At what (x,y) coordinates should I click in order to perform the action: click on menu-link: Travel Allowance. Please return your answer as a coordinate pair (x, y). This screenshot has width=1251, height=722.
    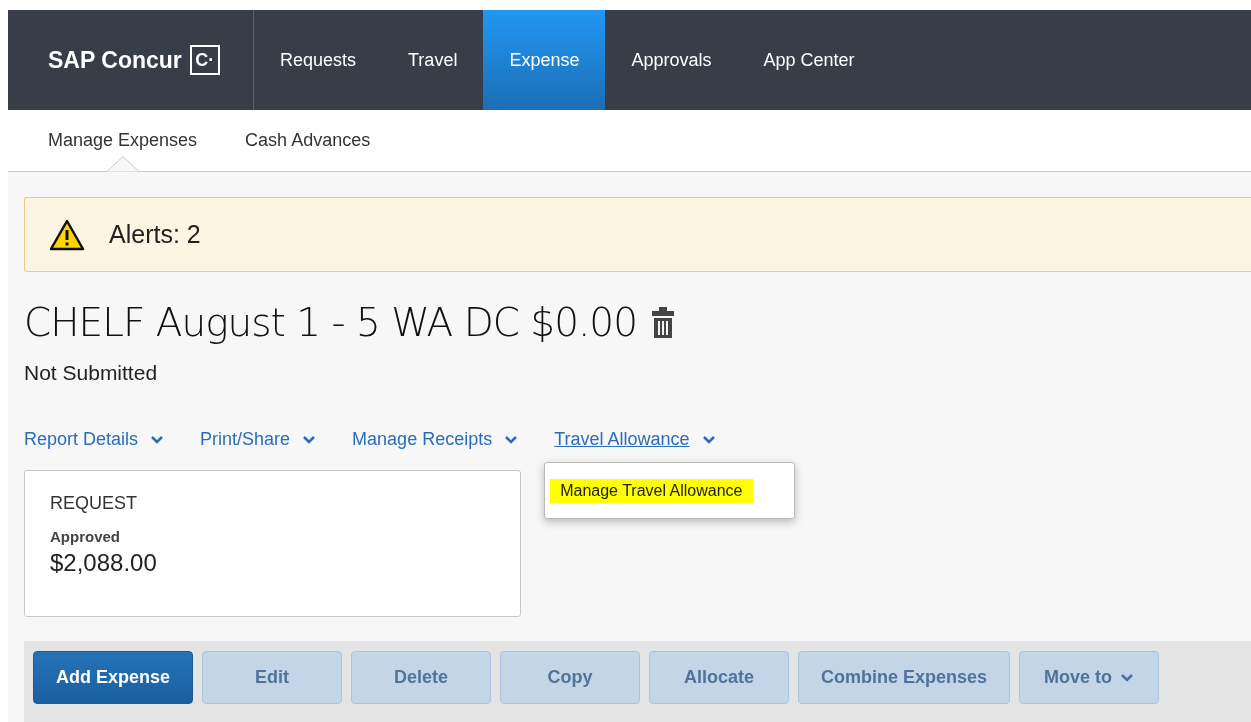
    Looking at the image, I should click on (635, 439).